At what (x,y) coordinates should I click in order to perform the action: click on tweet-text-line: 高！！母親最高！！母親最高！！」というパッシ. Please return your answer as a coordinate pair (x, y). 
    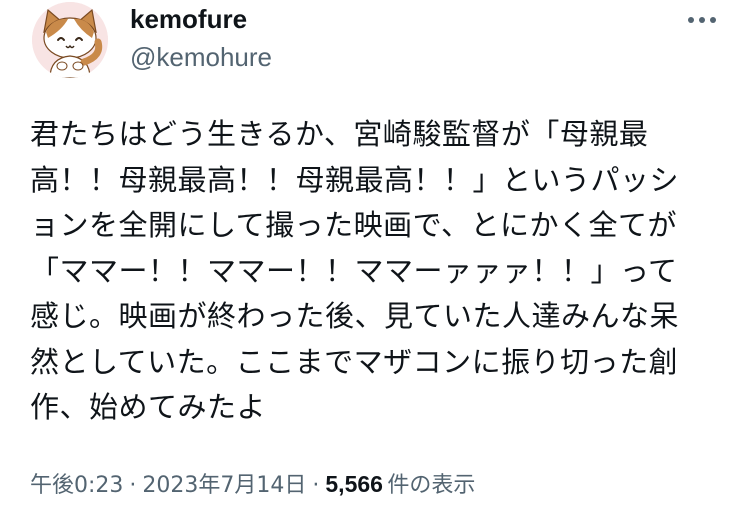
    Looking at the image, I should click on (355, 179).